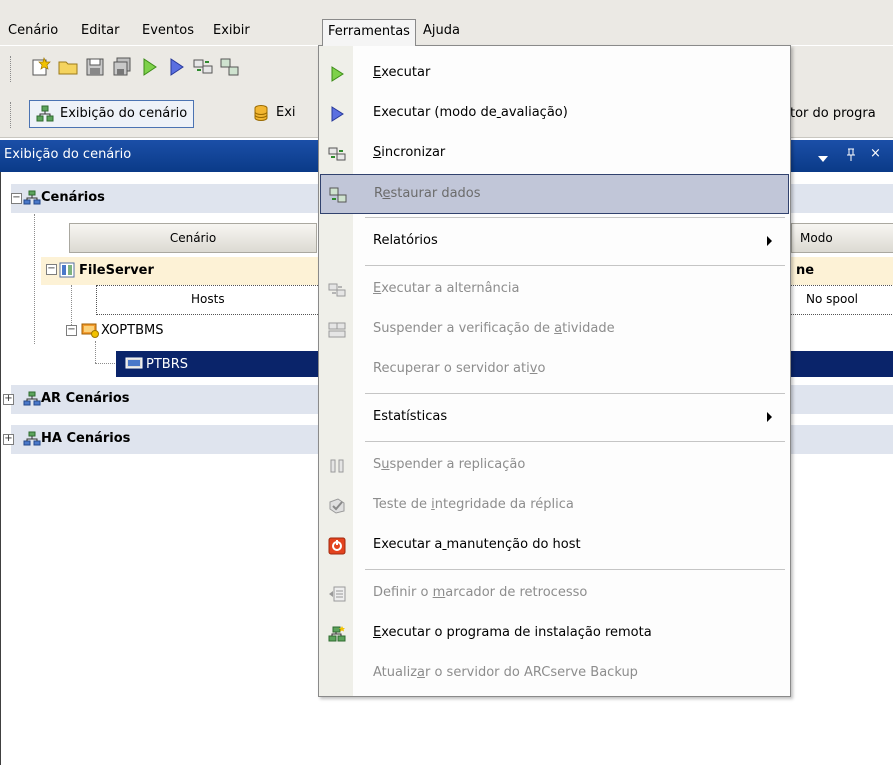 The height and width of the screenshot is (765, 893). I want to click on host-master-name: XOPTBMS, so click(132, 330).